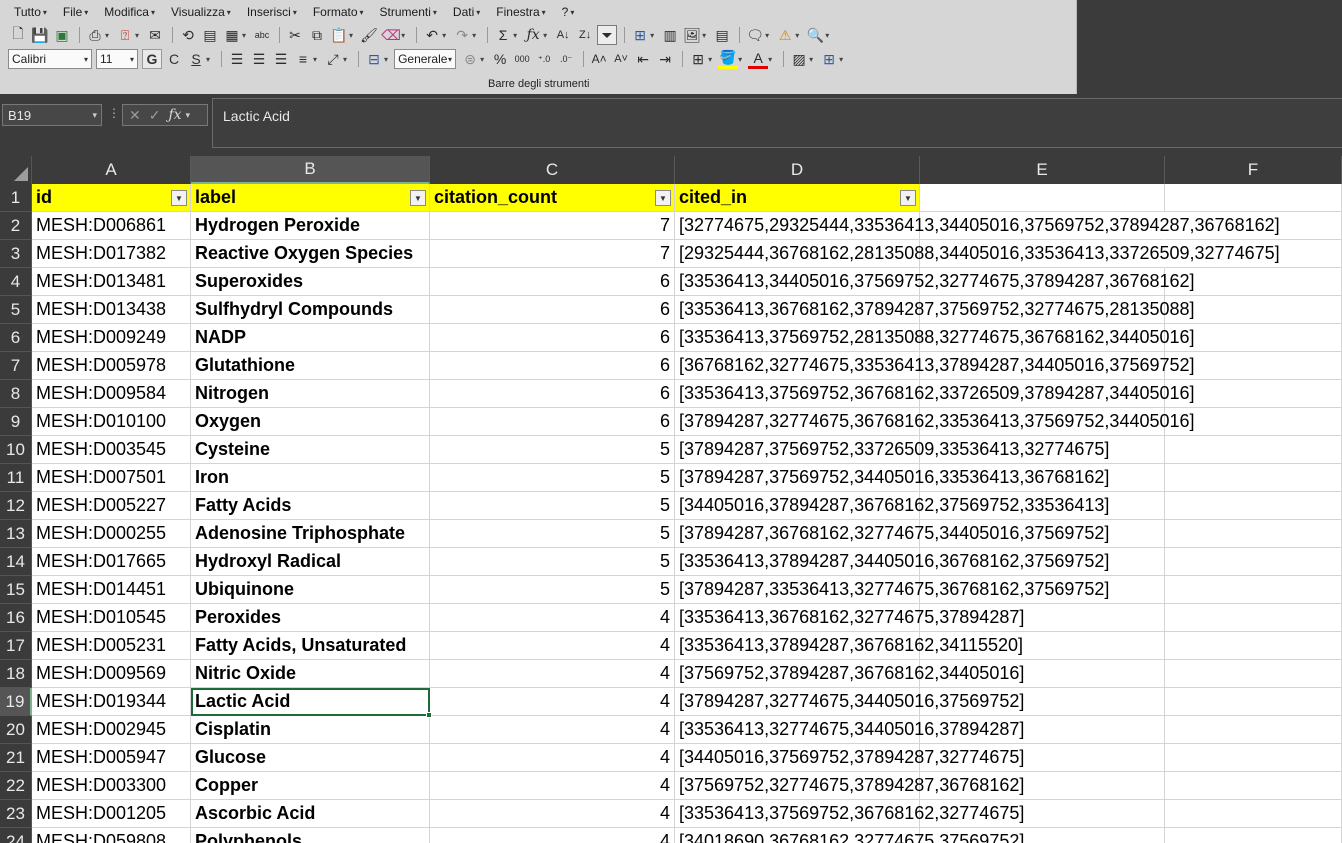 This screenshot has width=1342, height=843. I want to click on header-cell-cited-in: cited_in ▼, so click(797, 198).